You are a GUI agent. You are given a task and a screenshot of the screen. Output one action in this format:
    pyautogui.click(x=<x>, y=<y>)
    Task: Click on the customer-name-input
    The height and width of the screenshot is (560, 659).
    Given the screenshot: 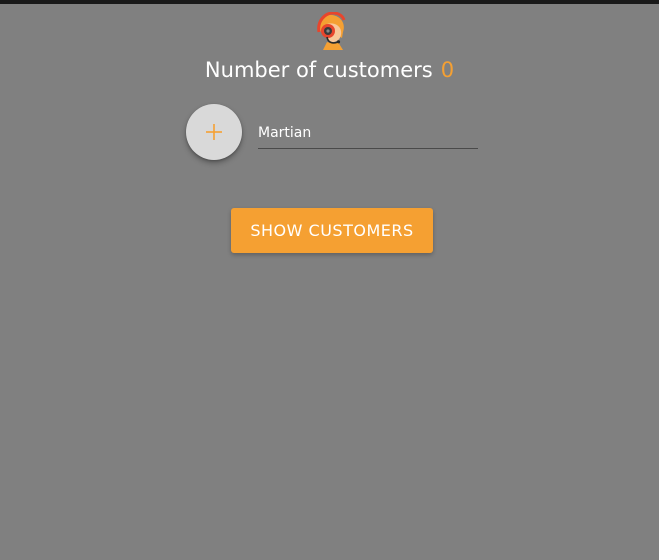 What is the action you would take?
    pyautogui.click(x=368, y=133)
    